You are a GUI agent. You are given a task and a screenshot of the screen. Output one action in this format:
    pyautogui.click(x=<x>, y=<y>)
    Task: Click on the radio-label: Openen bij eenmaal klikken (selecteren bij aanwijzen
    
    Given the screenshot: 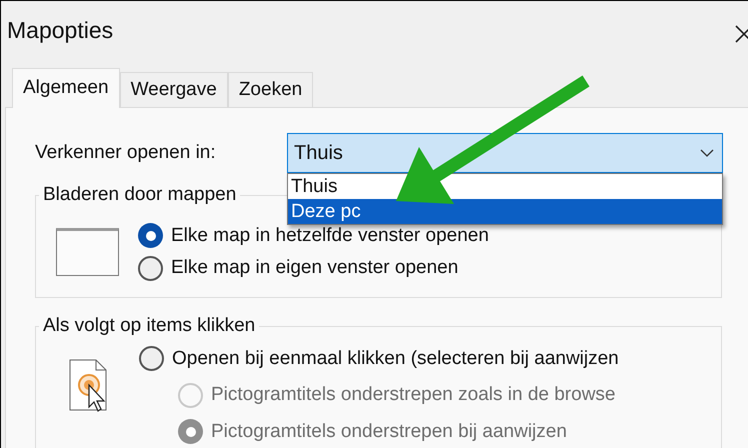 What is the action you would take?
    pyautogui.click(x=395, y=358)
    